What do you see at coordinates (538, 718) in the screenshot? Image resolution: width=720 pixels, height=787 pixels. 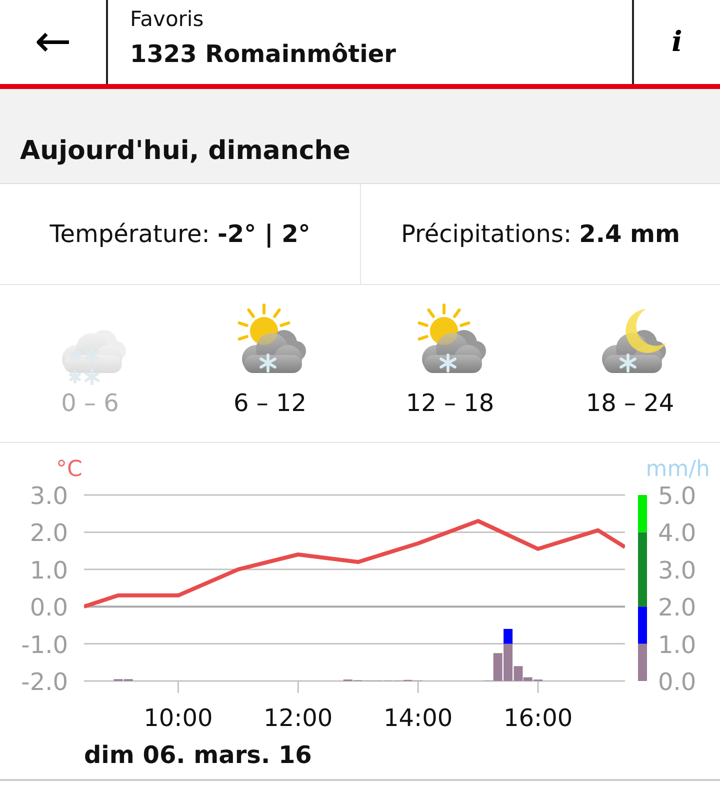 I see `axis-tick-label: 16:00` at bounding box center [538, 718].